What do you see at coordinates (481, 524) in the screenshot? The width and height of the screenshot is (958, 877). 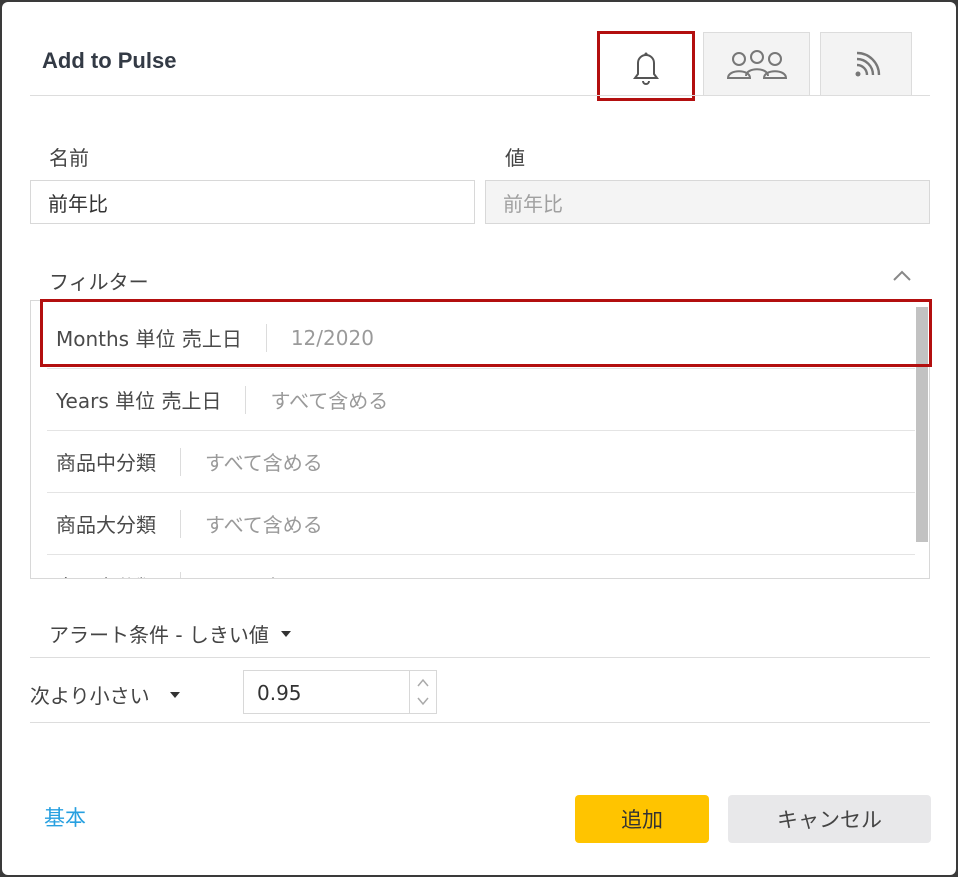 I see `filter-row-major-category: 商品大分類 すべて含める` at bounding box center [481, 524].